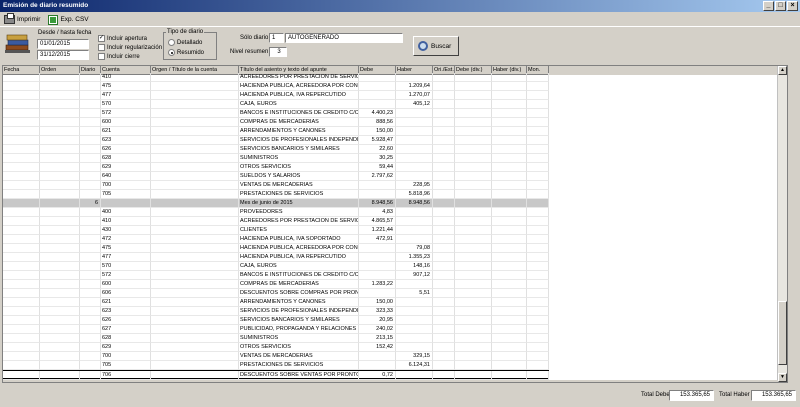 The width and height of the screenshot is (800, 407). What do you see at coordinates (299, 284) in the screenshot?
I see `cell-titulo: COMPRAS DE MERCADERIAS` at bounding box center [299, 284].